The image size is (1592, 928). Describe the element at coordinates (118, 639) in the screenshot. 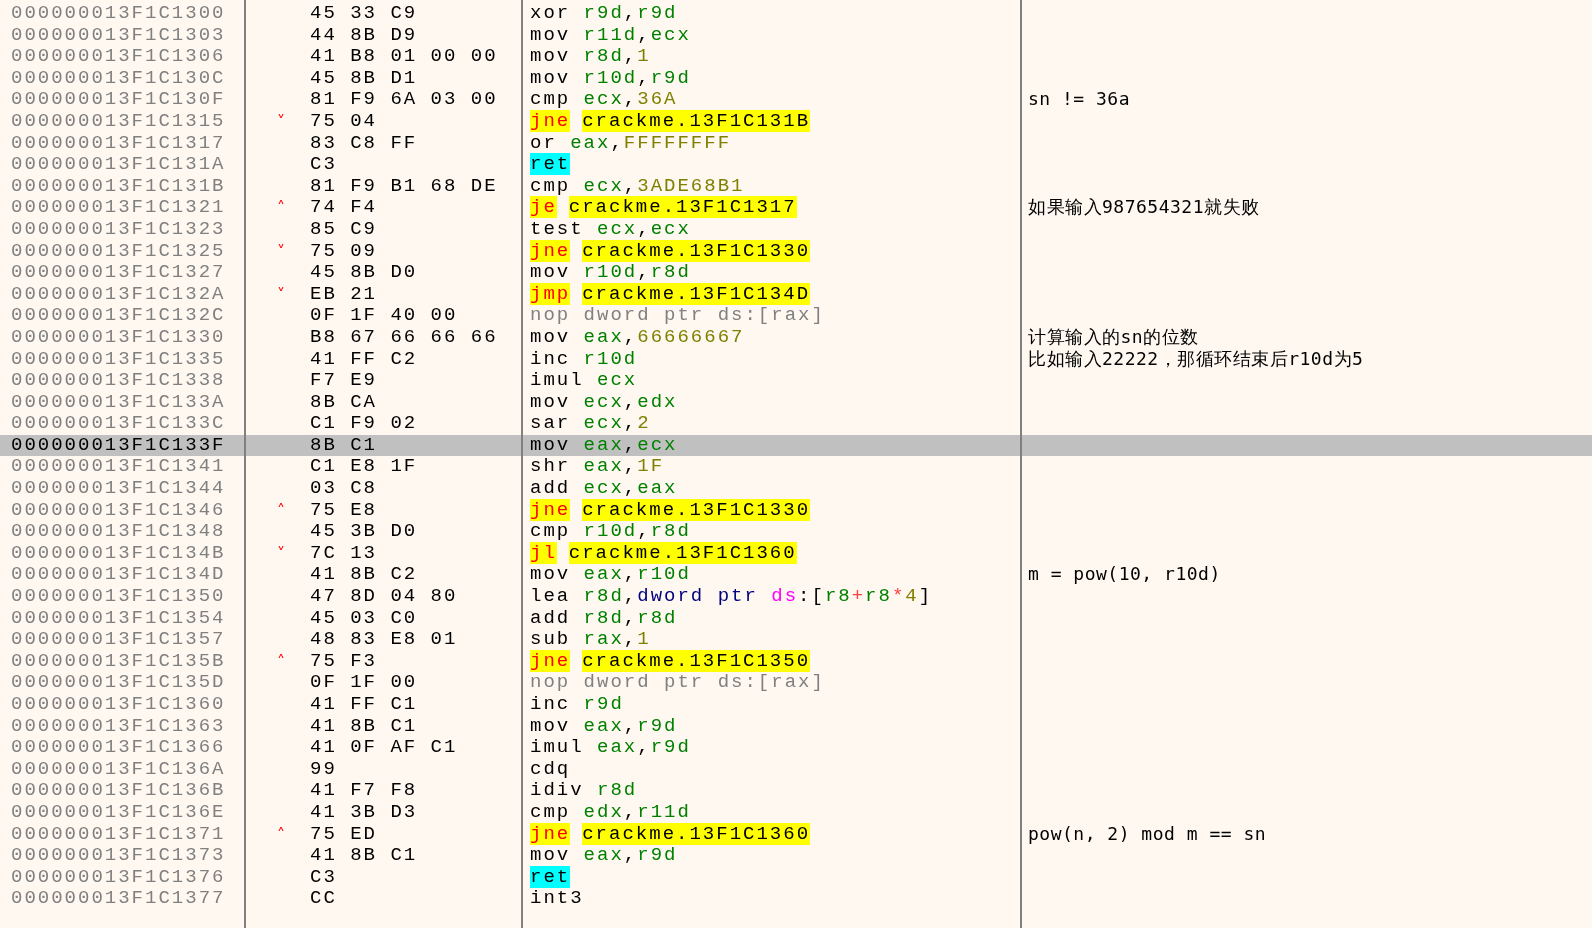

I see `address-text: 000000013F1C1357` at that location.